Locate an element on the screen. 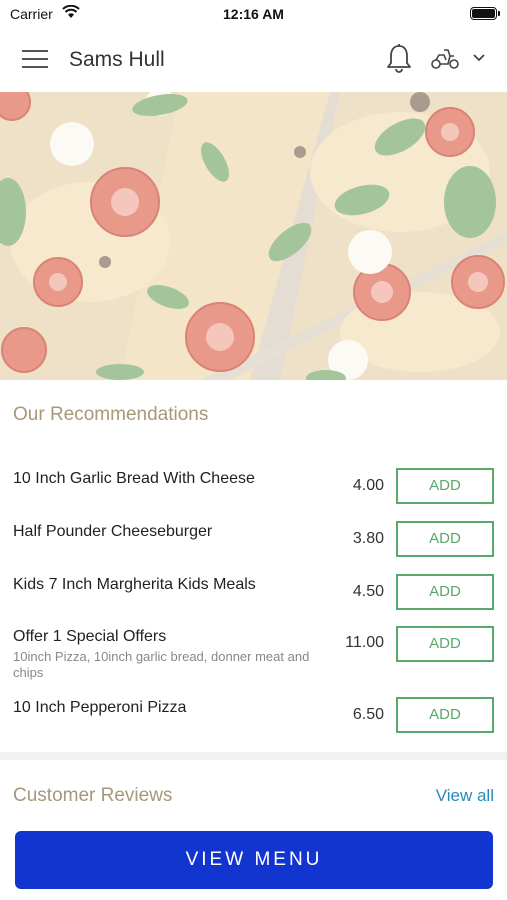 The image size is (507, 900). recommendations-title: Our Recommendations is located at coordinates (111, 414).